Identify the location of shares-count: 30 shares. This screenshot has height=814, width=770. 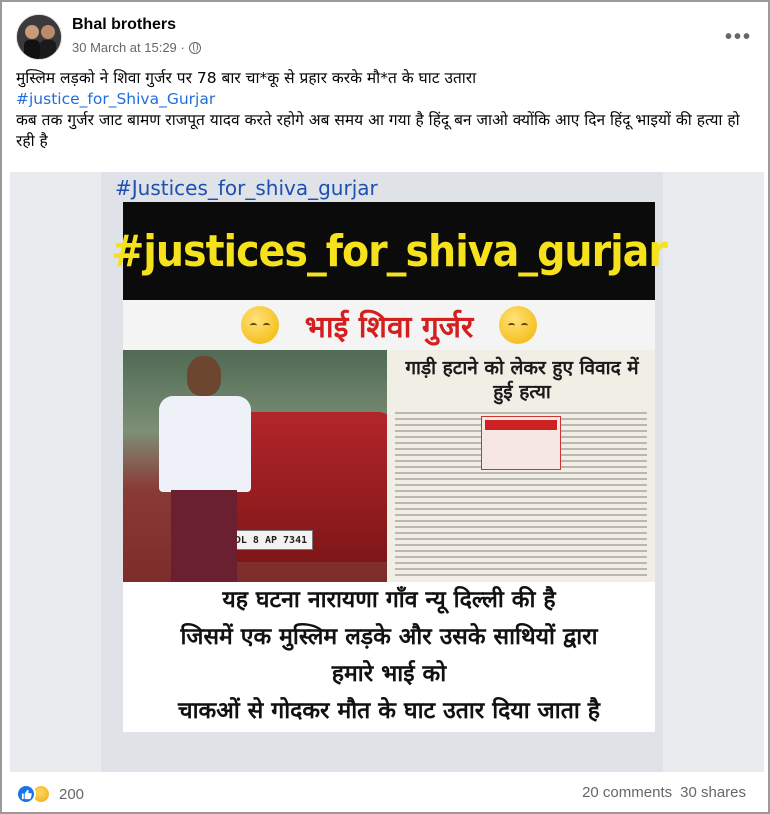
(713, 792).